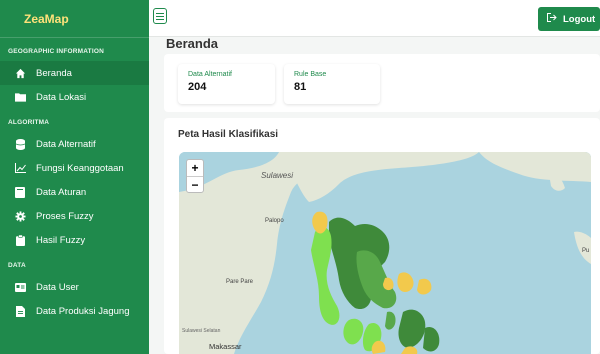 The height and width of the screenshot is (354, 600). I want to click on gear-icon, so click(20, 216).